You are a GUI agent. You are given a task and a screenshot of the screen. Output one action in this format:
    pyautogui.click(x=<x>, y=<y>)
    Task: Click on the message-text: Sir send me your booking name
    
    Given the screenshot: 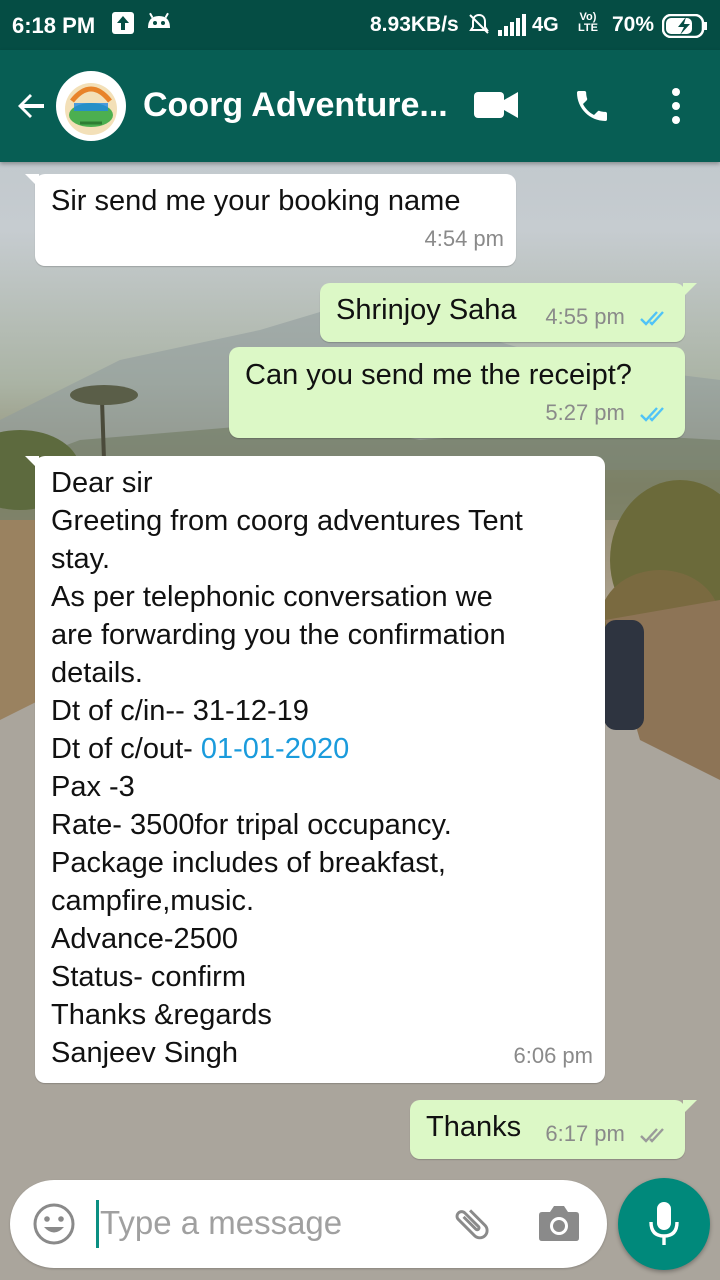 What is the action you would take?
    pyautogui.click(x=256, y=201)
    